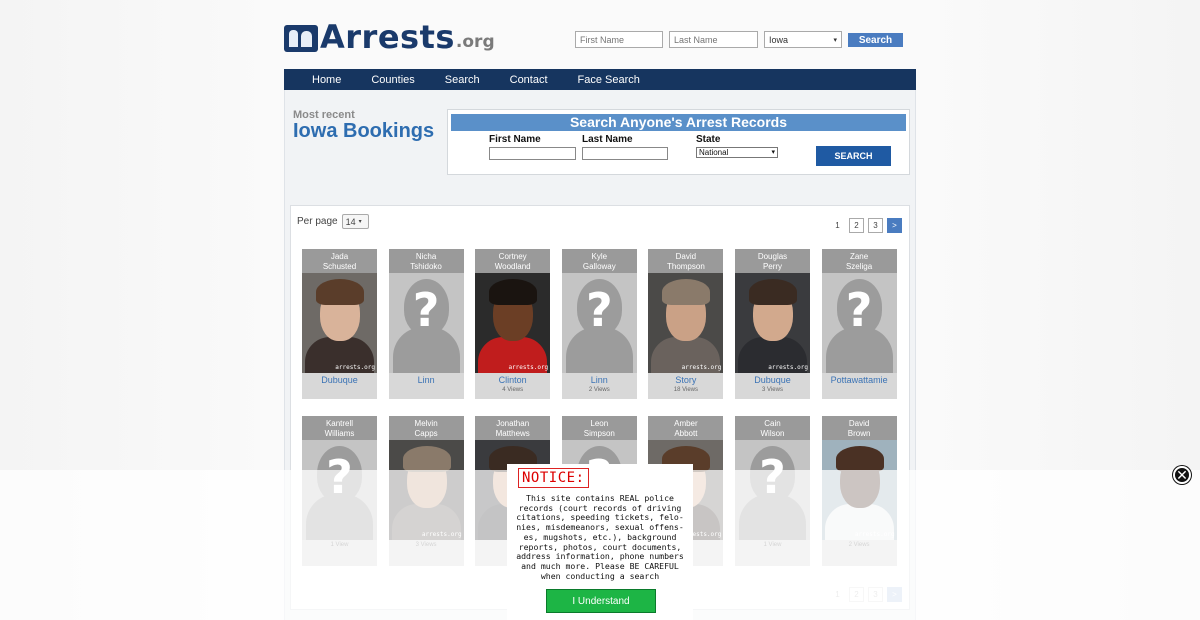 The width and height of the screenshot is (1200, 620). What do you see at coordinates (599, 256) in the screenshot?
I see `booking-first-name: Kyle` at bounding box center [599, 256].